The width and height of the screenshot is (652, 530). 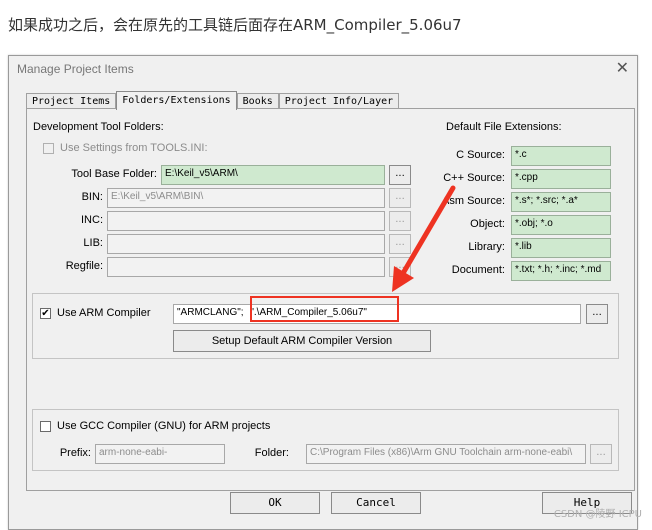 I want to click on tab-folders-extensions: Folders/Extensions, so click(x=176, y=100).